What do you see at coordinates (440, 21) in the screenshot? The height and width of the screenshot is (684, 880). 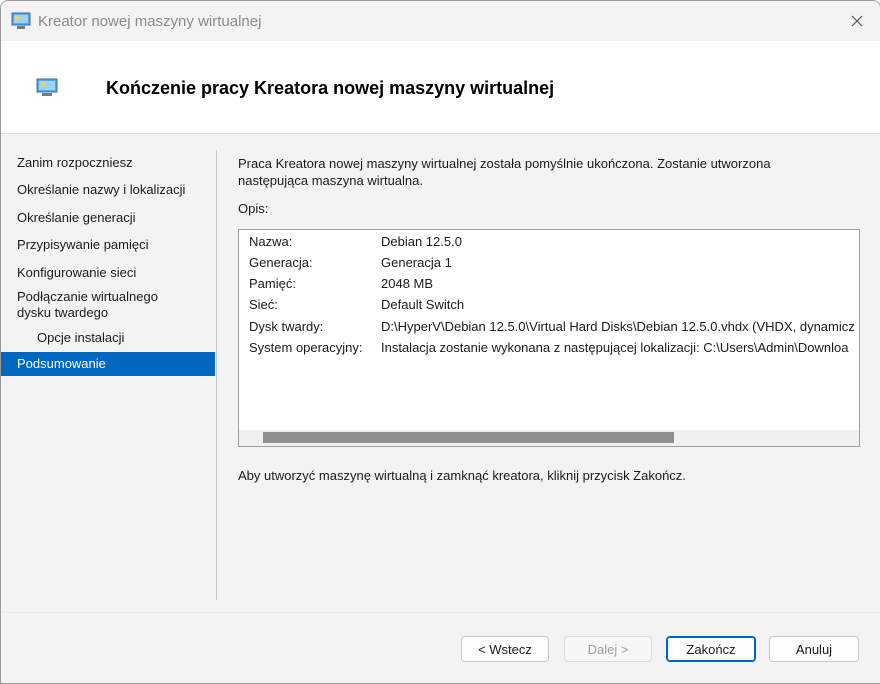 I see `title-bar: Kreator nowej maszyny wirtualnej` at bounding box center [440, 21].